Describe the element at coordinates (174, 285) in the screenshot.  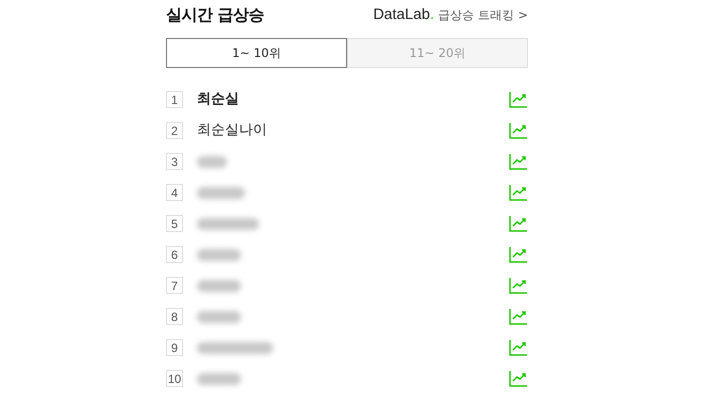
I see `rank-number: 7` at that location.